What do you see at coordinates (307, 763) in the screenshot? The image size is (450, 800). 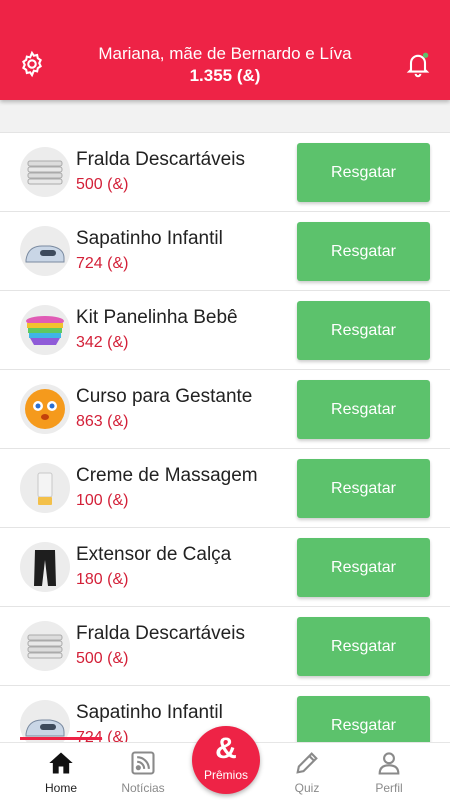 I see `pencil-icon` at bounding box center [307, 763].